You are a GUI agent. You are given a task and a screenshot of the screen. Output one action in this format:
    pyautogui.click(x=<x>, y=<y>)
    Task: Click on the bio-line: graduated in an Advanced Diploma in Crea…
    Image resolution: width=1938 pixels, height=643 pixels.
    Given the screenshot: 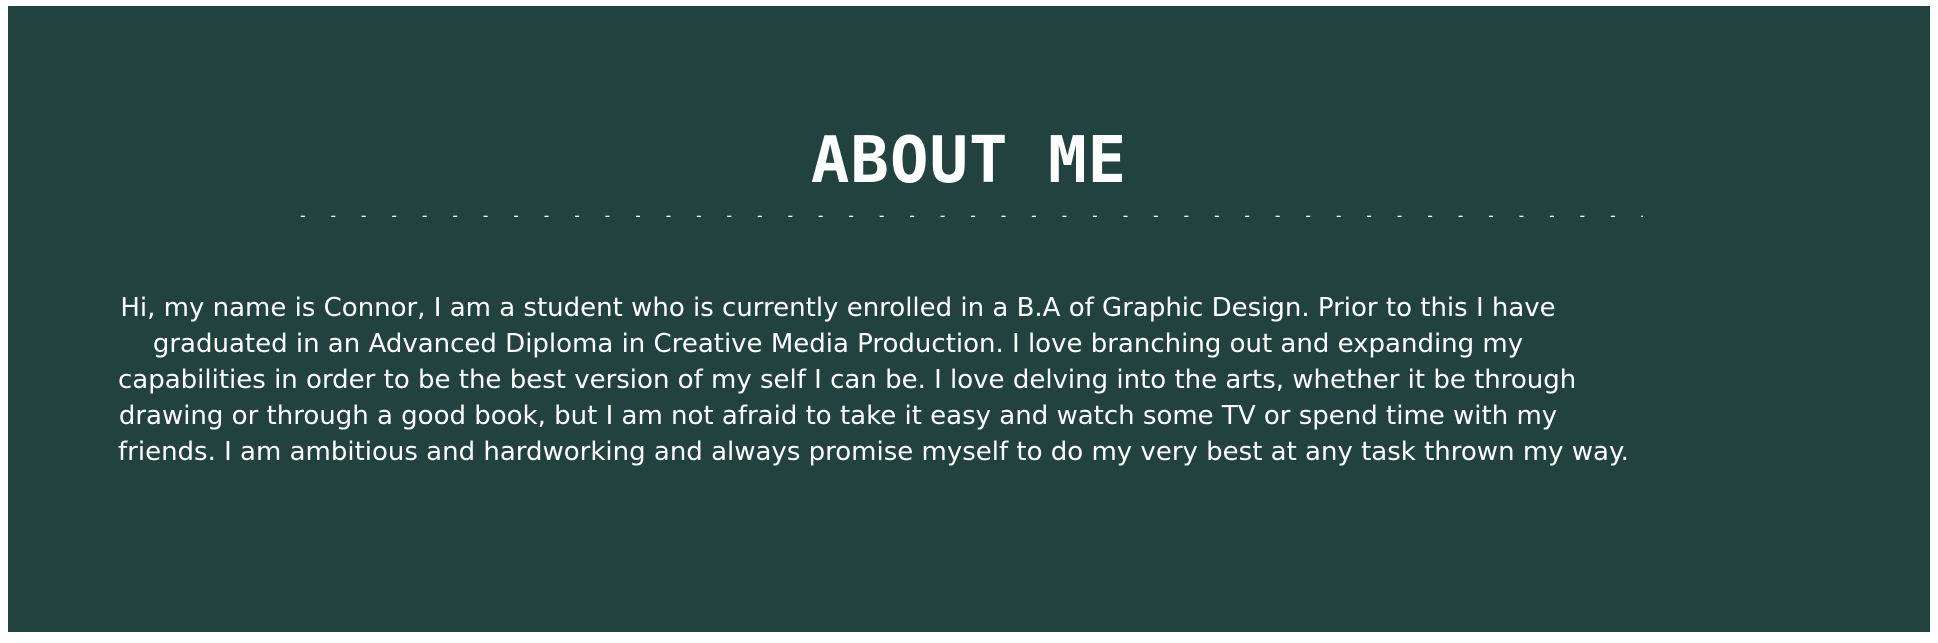 What is the action you would take?
    pyautogui.click(x=838, y=344)
    